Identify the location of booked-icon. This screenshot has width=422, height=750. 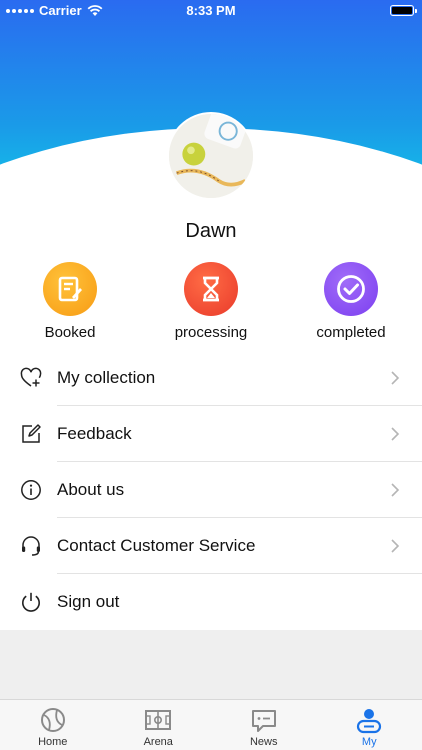
(70, 289).